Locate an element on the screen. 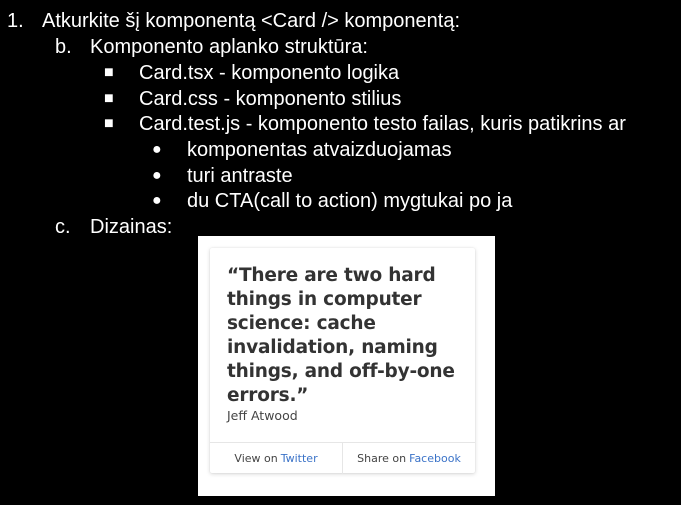 Image resolution: width=681 pixels, height=505 pixels. view-on-twitter-button: View on Twitter is located at coordinates (276, 458).